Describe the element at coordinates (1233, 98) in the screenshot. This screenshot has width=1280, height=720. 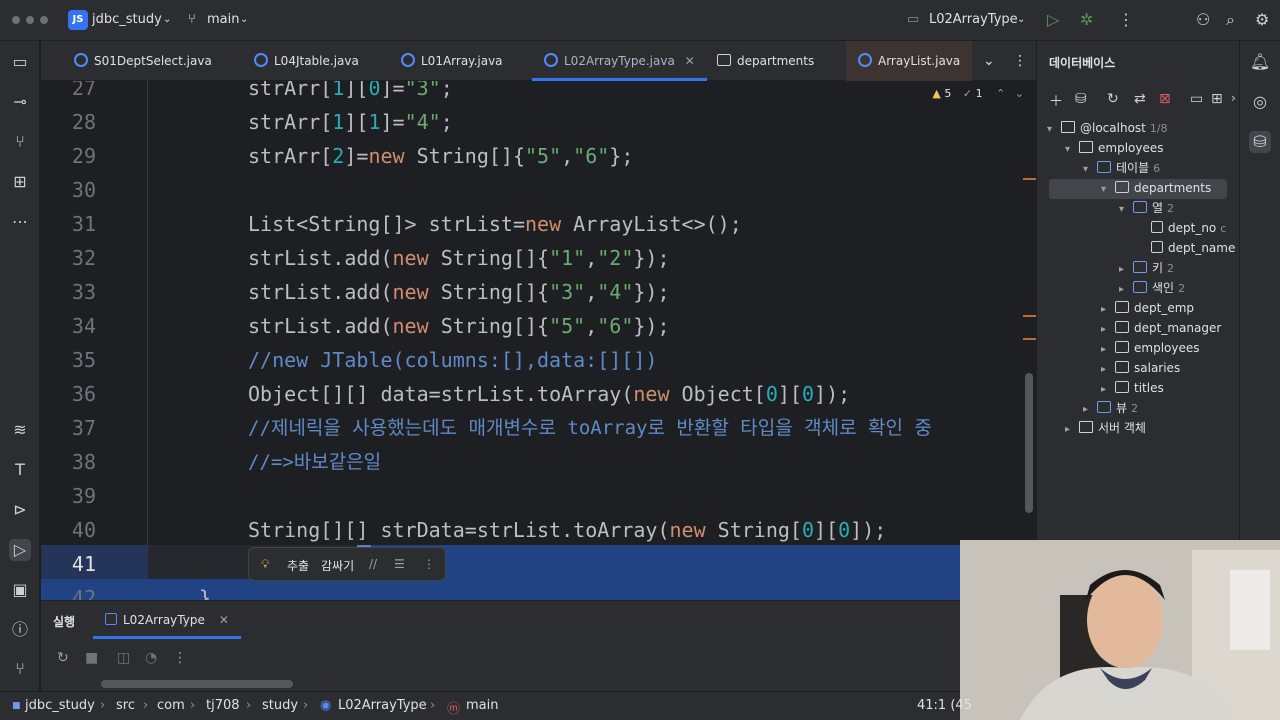
I see `more-chevron-icon: ›` at that location.